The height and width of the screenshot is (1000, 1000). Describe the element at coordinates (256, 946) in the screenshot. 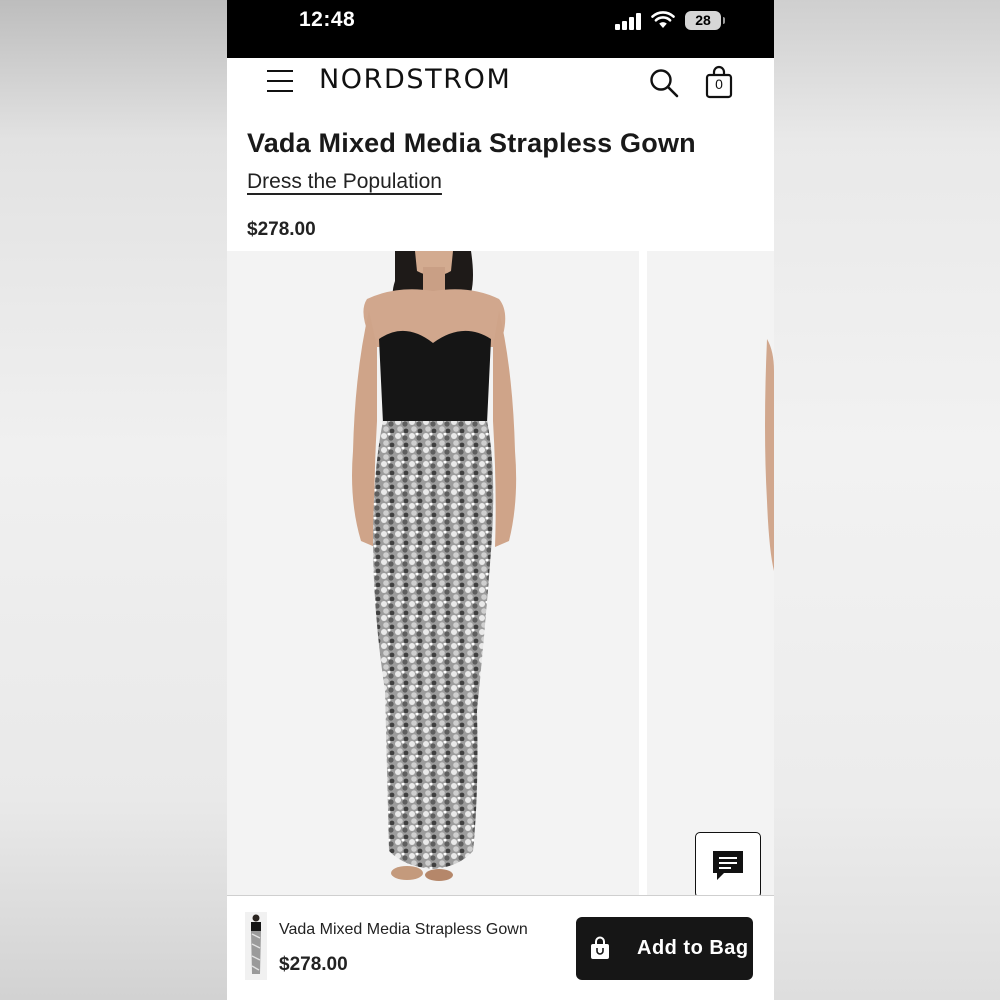

I see `product-thumbnail` at that location.